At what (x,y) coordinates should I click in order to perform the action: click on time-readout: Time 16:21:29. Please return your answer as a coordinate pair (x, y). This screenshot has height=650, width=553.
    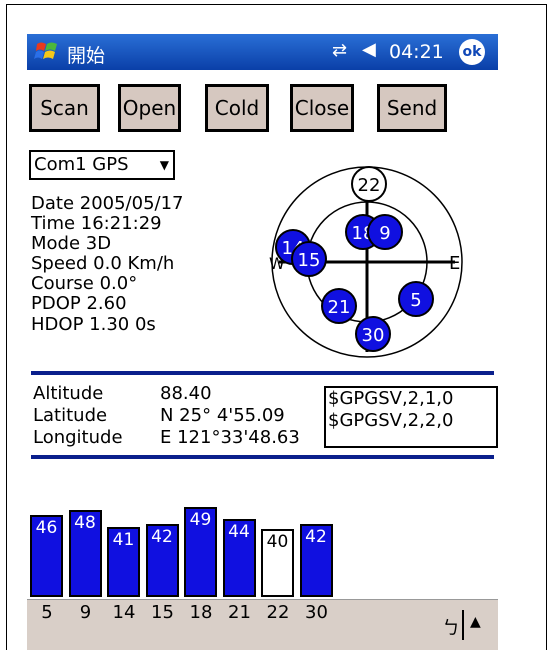
    Looking at the image, I should click on (96, 223).